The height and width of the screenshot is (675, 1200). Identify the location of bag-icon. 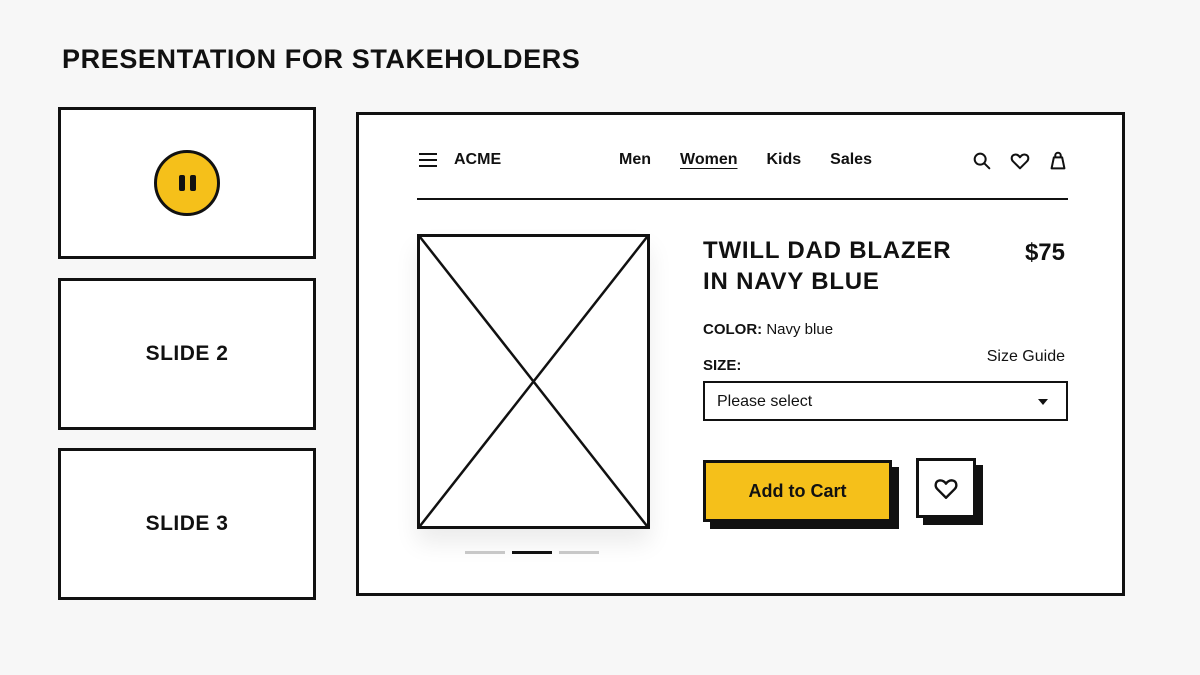
(1058, 161).